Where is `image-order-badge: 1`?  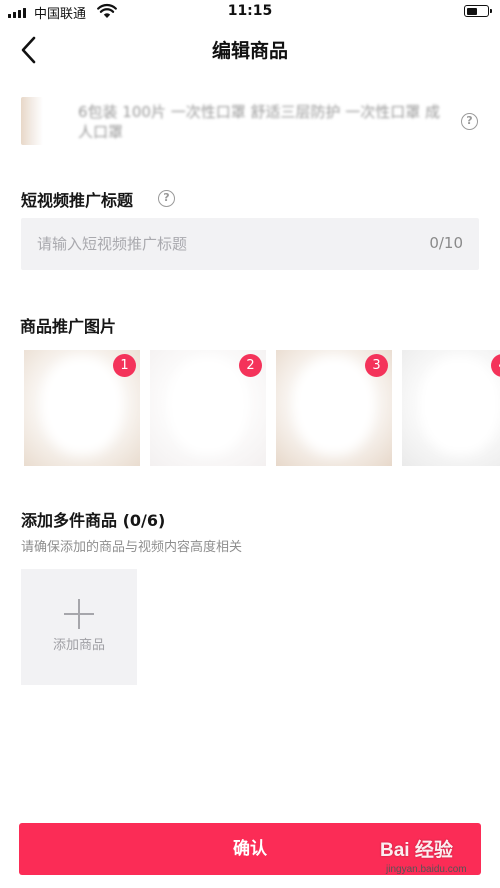
image-order-badge: 1 is located at coordinates (124, 365).